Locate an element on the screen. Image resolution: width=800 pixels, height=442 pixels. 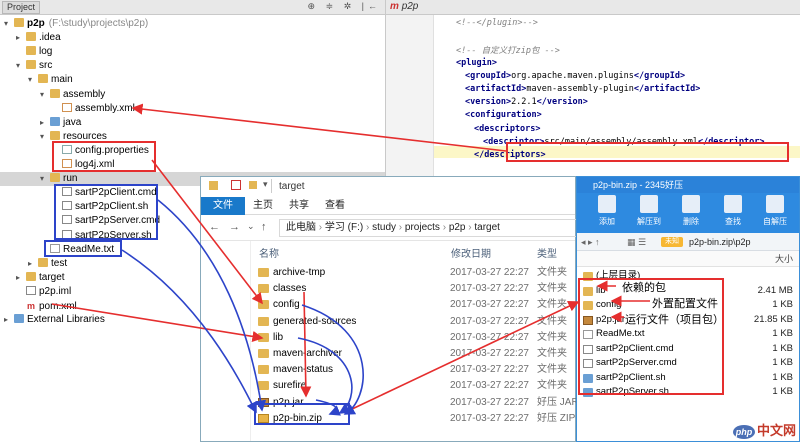
add-icon is located at coordinates (607, 204).